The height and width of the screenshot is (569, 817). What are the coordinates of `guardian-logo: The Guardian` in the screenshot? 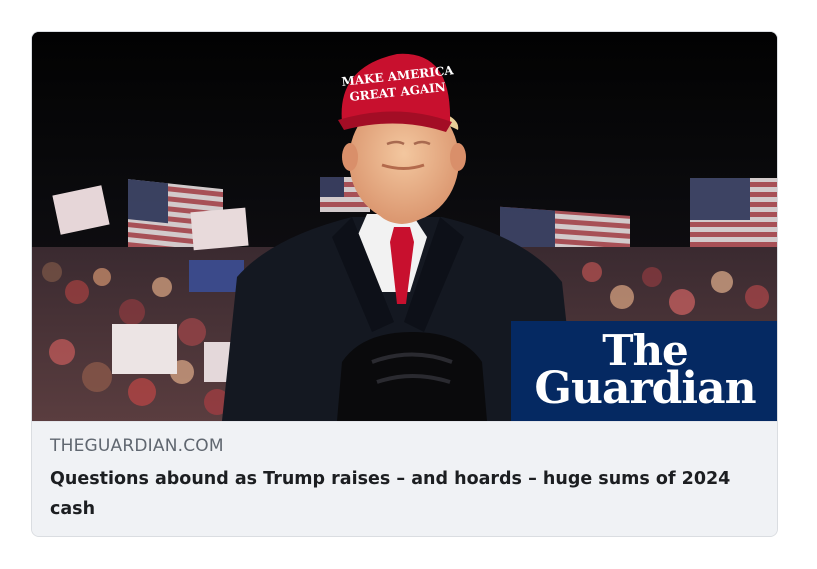 It's located at (644, 371).